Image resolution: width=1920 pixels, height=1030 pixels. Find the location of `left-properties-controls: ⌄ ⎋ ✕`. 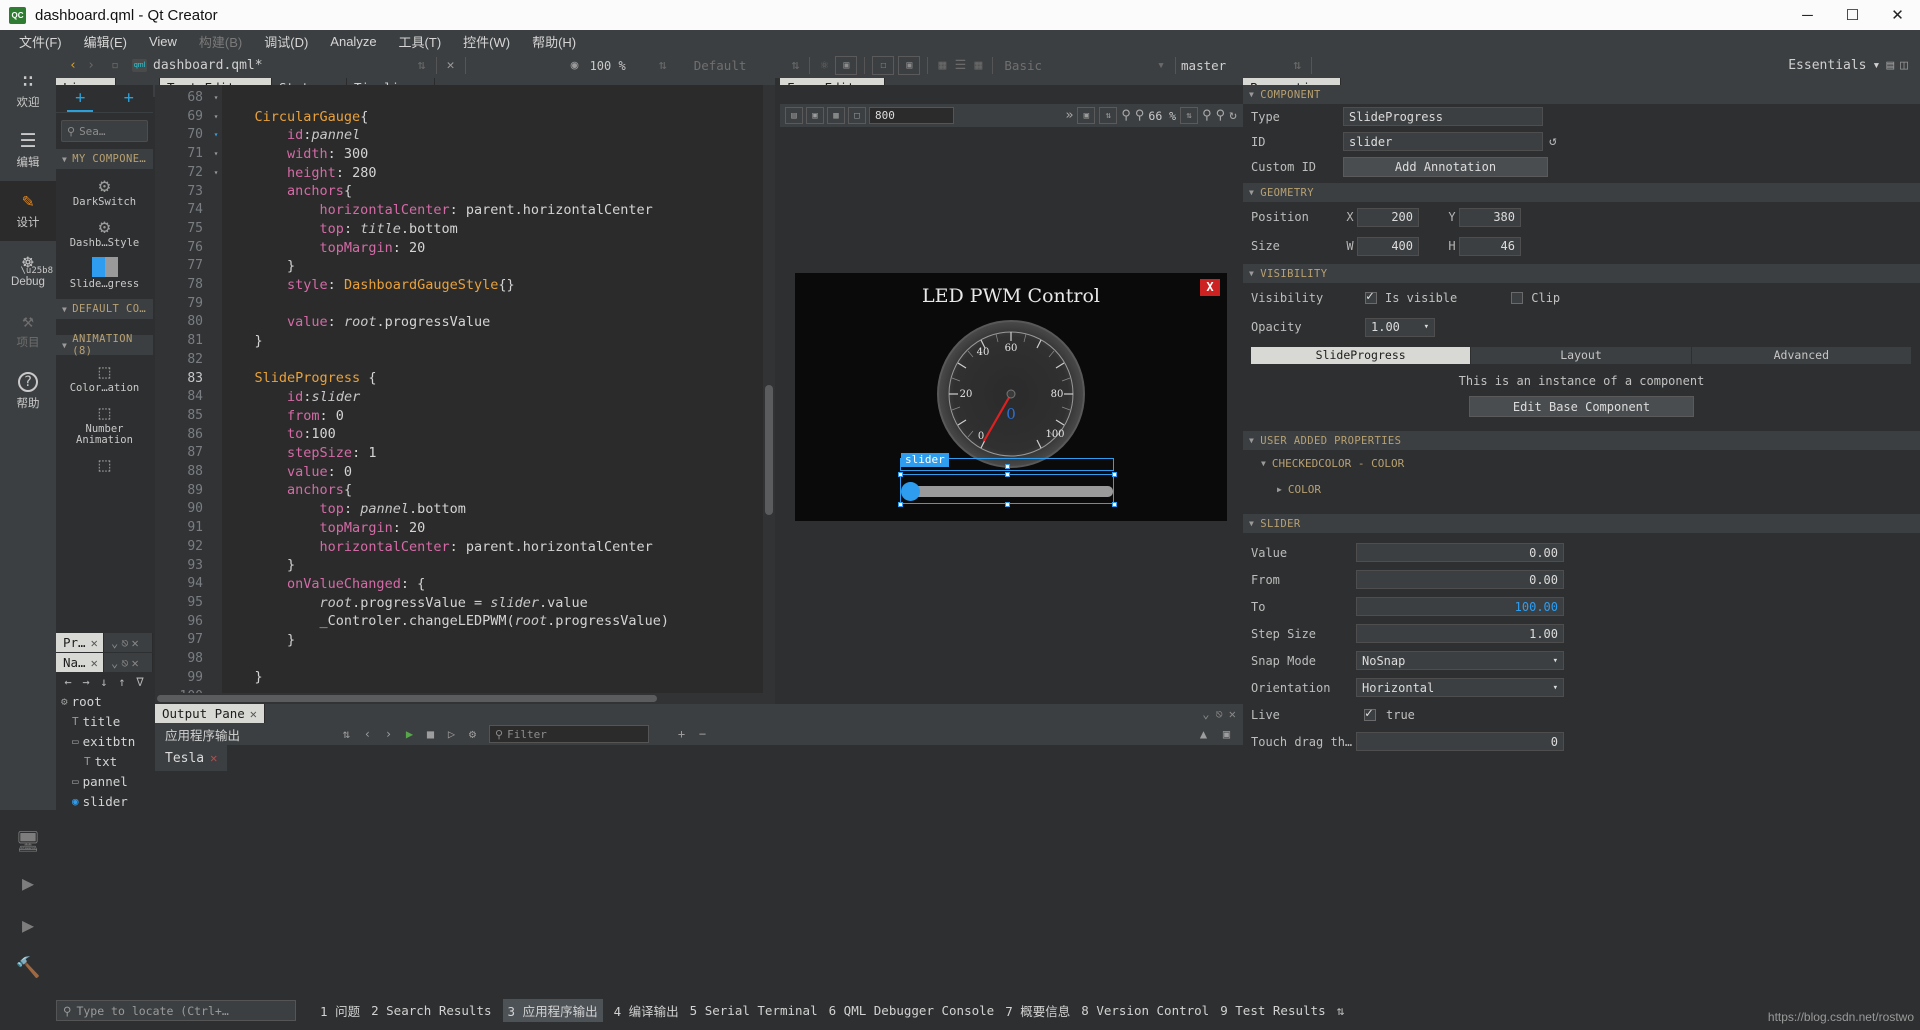

left-properties-controls: ⌄ ⎋ ✕ is located at coordinates (128, 642).